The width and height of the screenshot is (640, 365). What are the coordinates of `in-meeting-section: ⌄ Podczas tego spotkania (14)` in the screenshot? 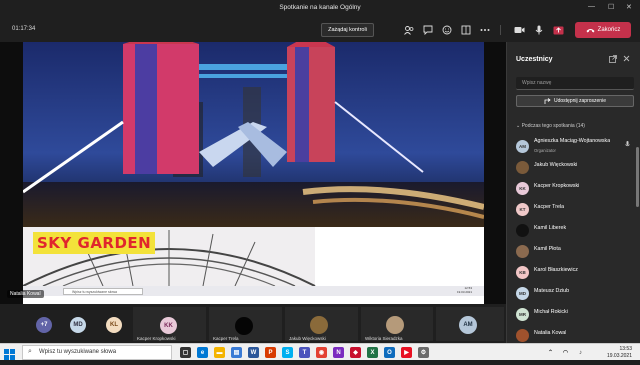 It's located at (550, 126).